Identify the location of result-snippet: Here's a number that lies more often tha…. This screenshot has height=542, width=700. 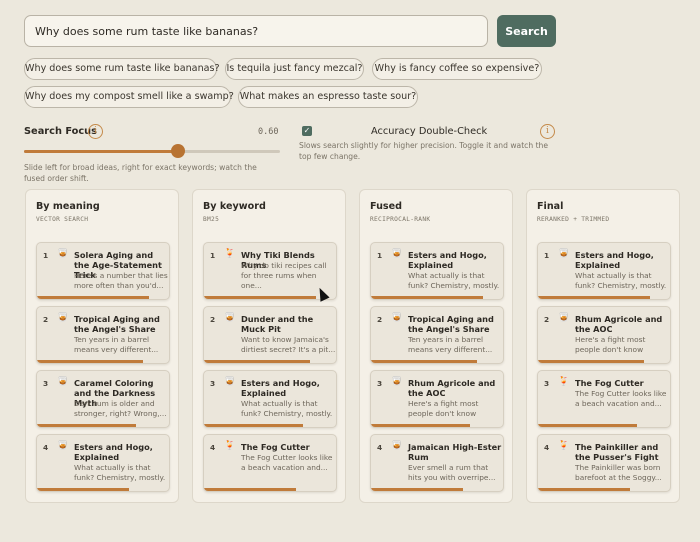
(121, 280).